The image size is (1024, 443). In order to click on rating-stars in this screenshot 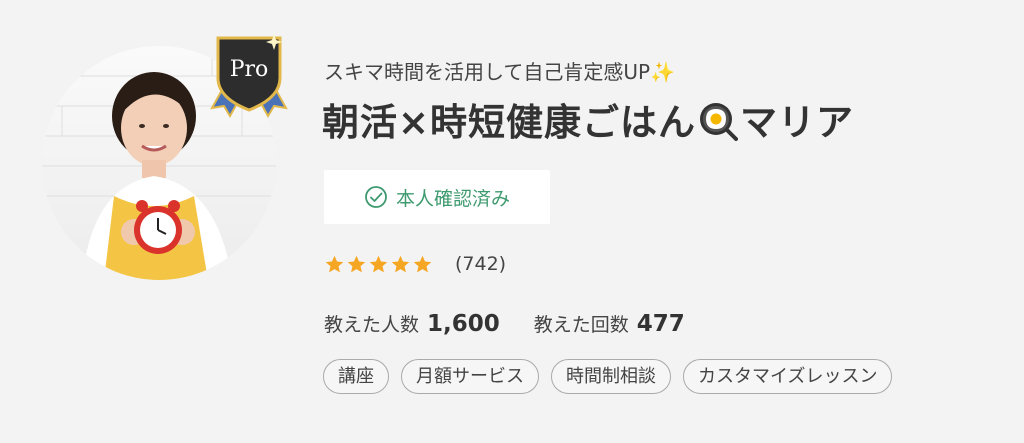, I will do `click(378, 264)`.